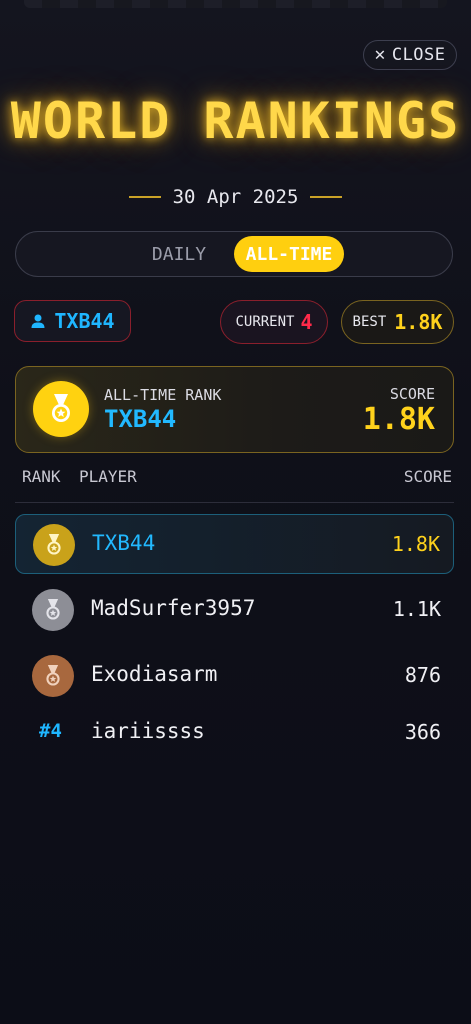  What do you see at coordinates (234, 409) in the screenshot?
I see `all-time-rank-card: ALL-TIME RANK TXB44 SCORE 1.8K` at bounding box center [234, 409].